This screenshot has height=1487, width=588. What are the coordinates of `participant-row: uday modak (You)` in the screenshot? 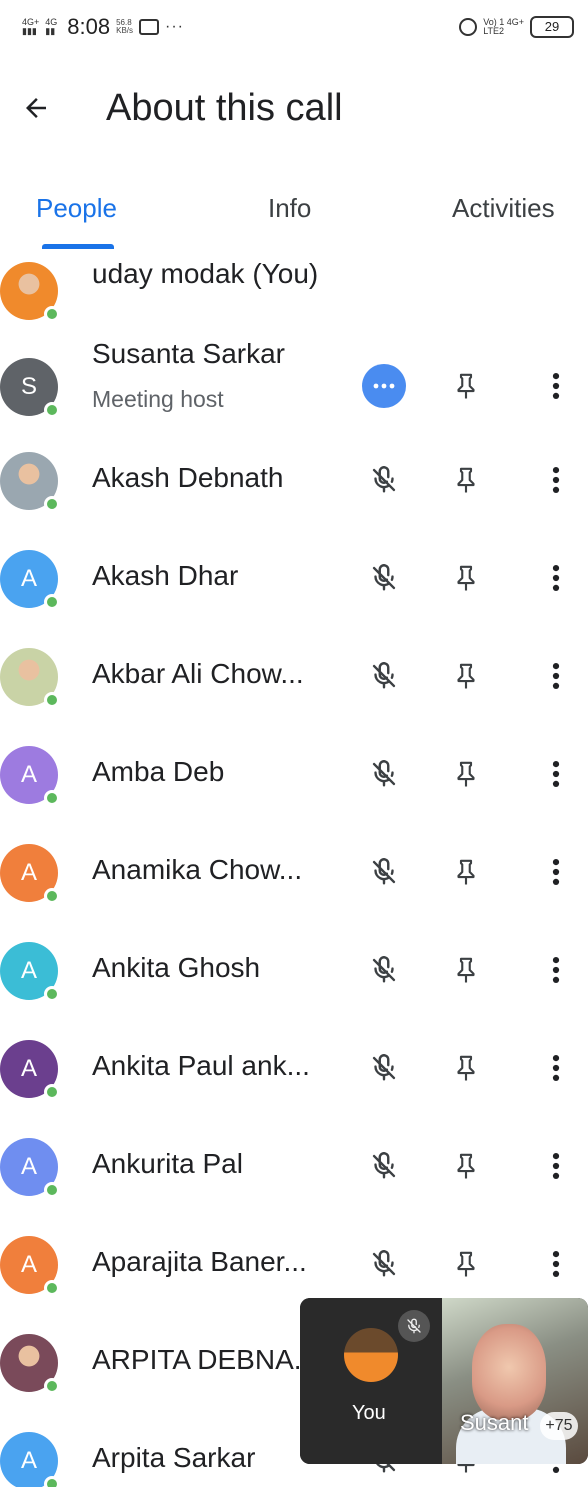 It's located at (294, 291).